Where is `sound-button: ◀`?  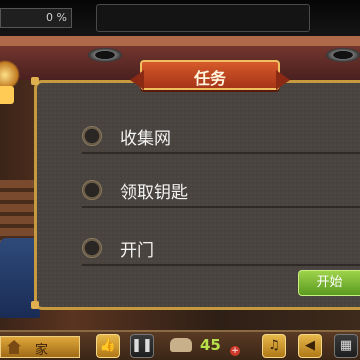 sound-button: ◀ is located at coordinates (310, 346).